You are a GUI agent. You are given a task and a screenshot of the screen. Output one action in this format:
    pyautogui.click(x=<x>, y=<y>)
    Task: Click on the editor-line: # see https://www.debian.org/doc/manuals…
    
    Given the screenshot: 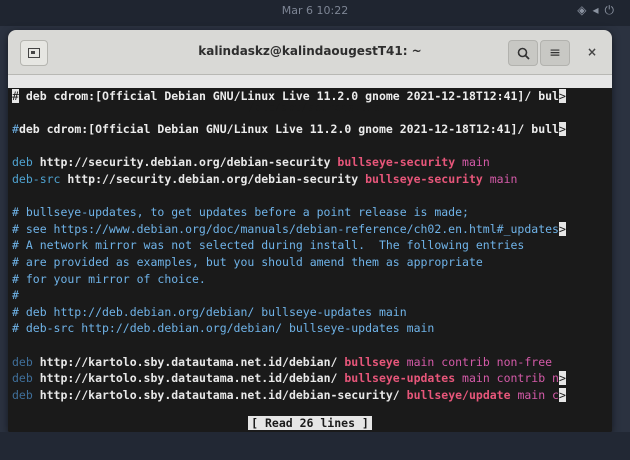 What is the action you would take?
    pyautogui.click(x=289, y=229)
    